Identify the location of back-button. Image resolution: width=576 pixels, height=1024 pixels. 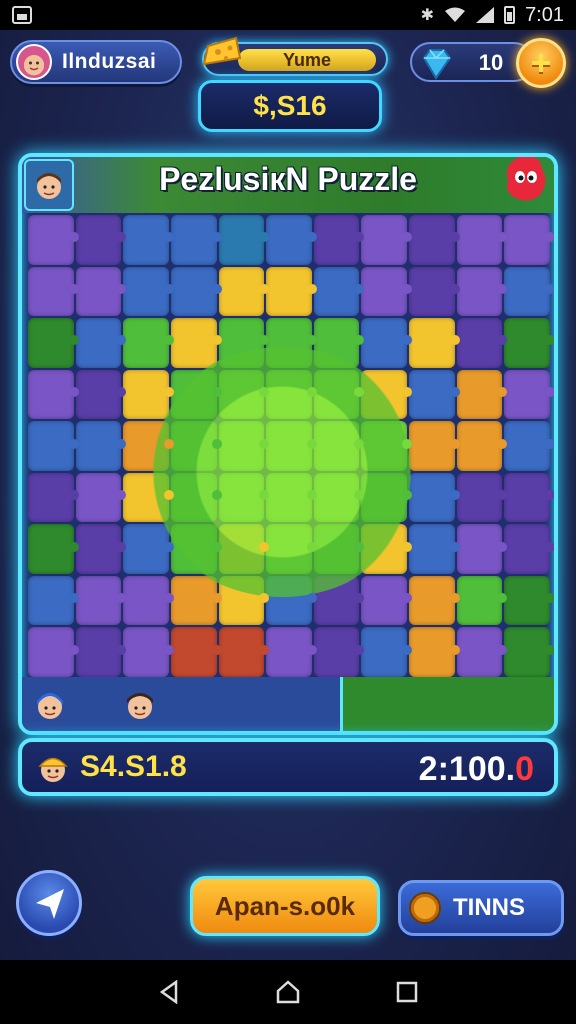
(169, 992).